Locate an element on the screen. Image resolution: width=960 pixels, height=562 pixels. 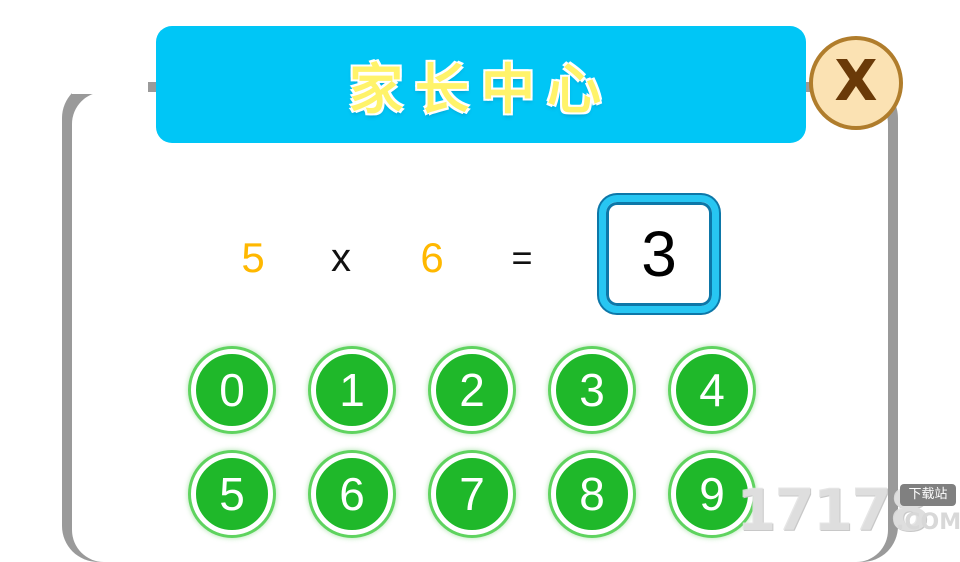
equation-equals: = is located at coordinates (522, 257).